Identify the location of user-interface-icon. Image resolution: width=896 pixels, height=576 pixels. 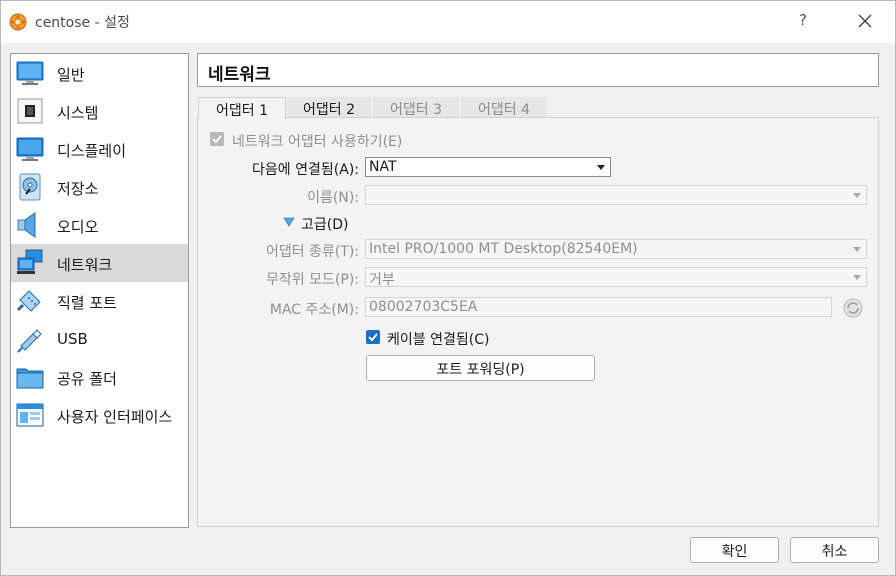
(30, 415).